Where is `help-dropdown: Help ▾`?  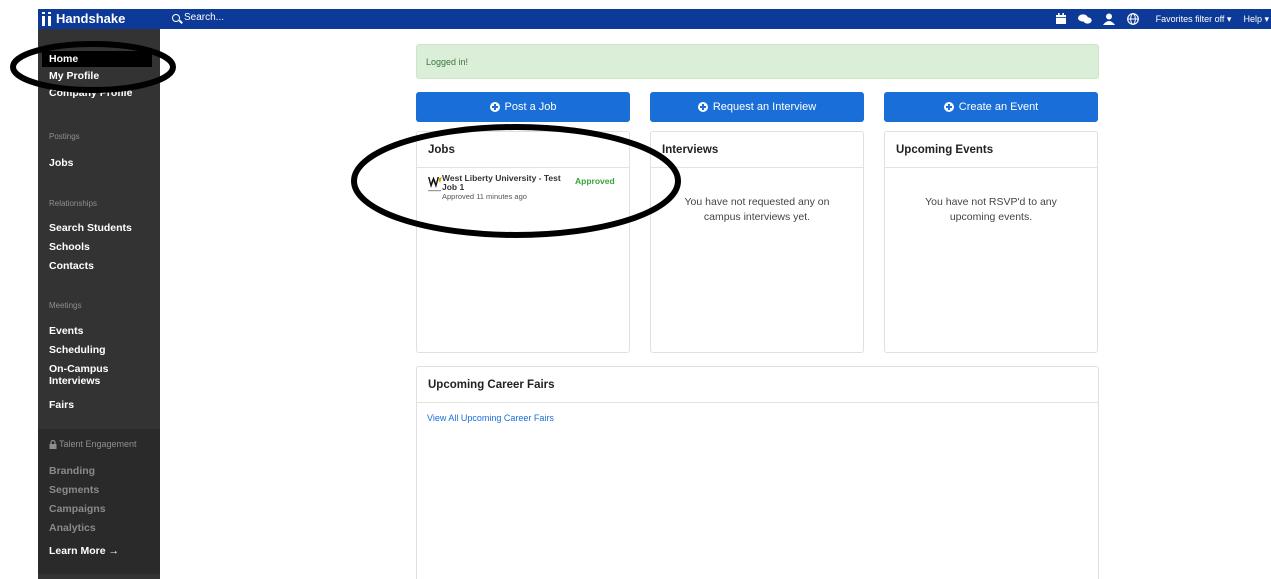
help-dropdown: Help ▾ is located at coordinates (1256, 19).